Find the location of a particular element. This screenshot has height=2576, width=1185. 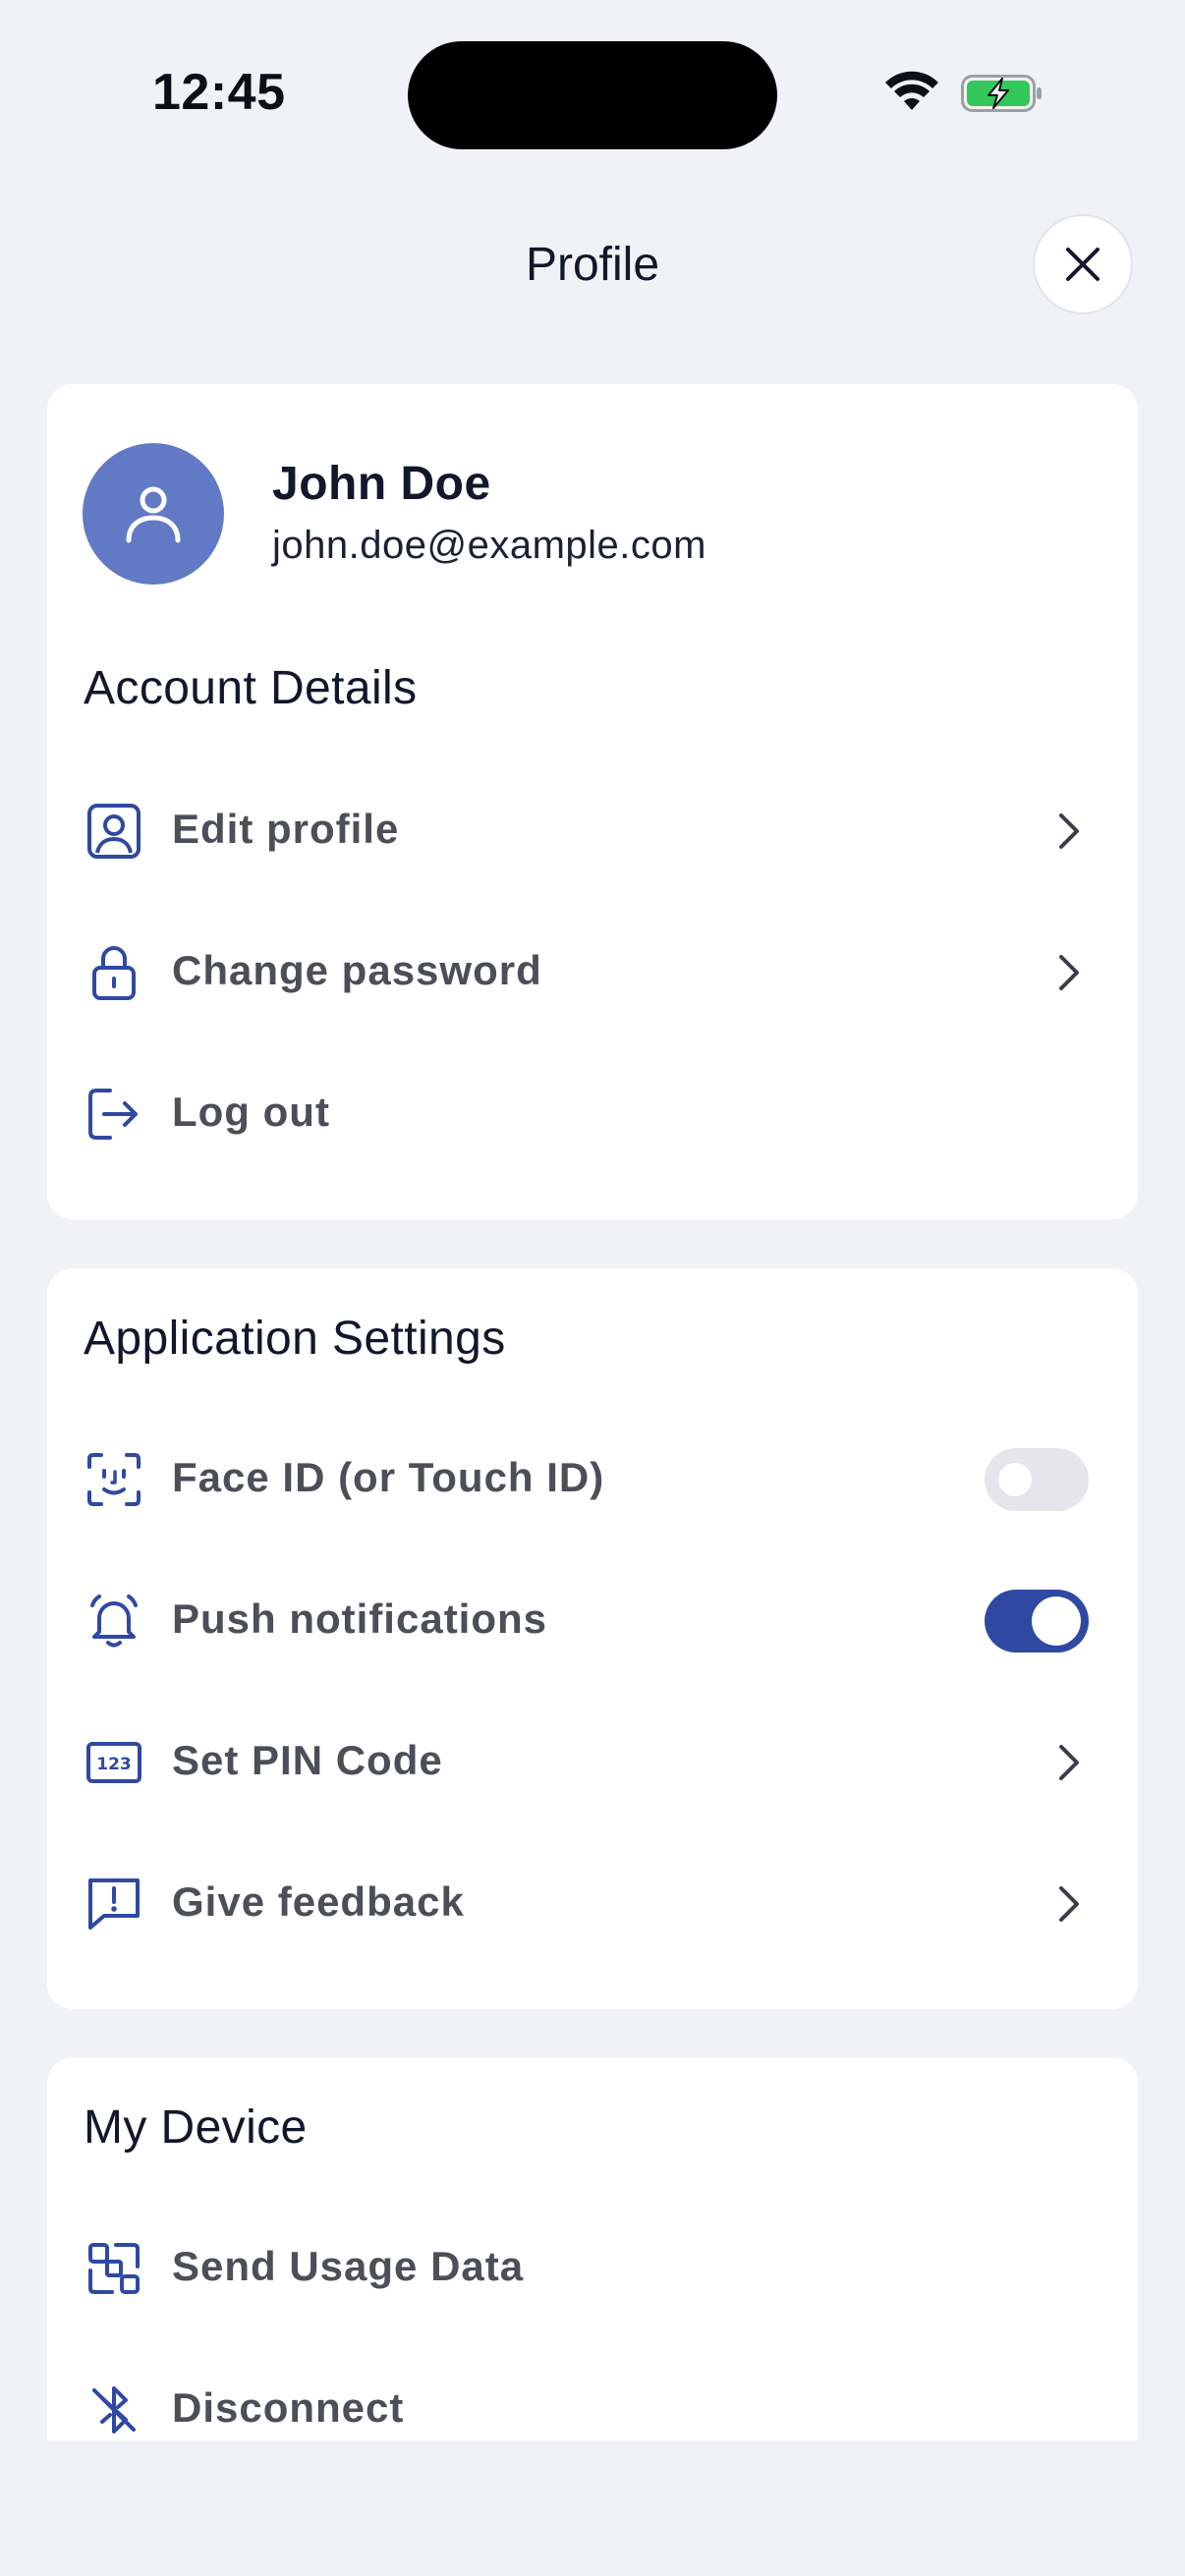

send-usage-data-label: Send Usage Data is located at coordinates (349, 2266).